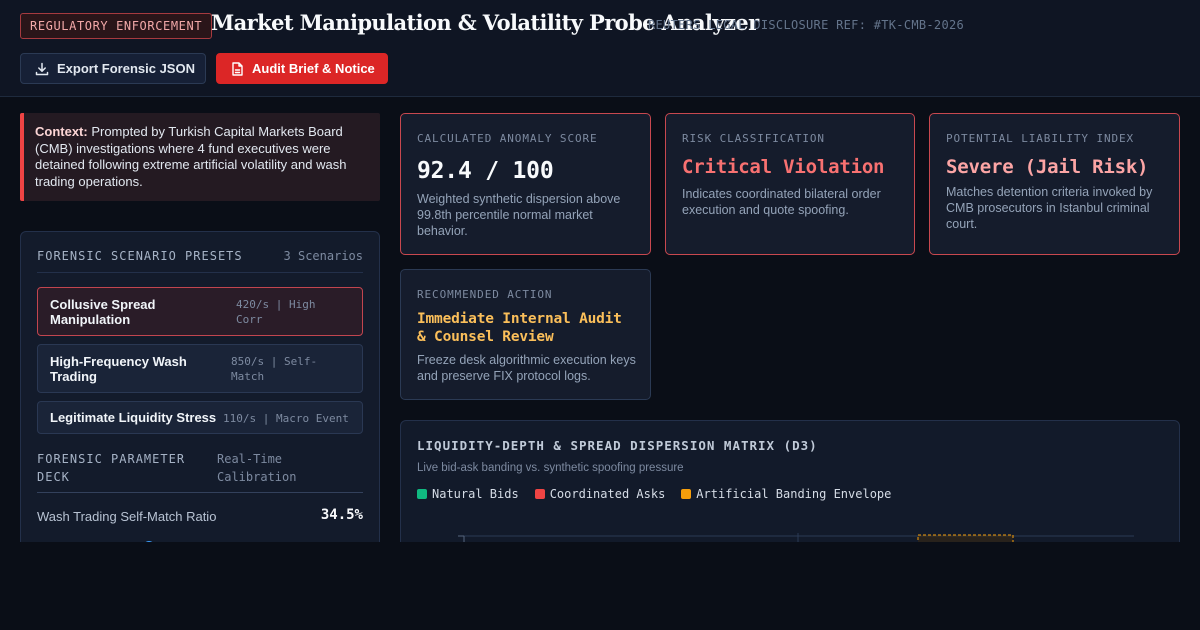  I want to click on legend-banding-envelope: Artificial Banding Envelope, so click(786, 494).